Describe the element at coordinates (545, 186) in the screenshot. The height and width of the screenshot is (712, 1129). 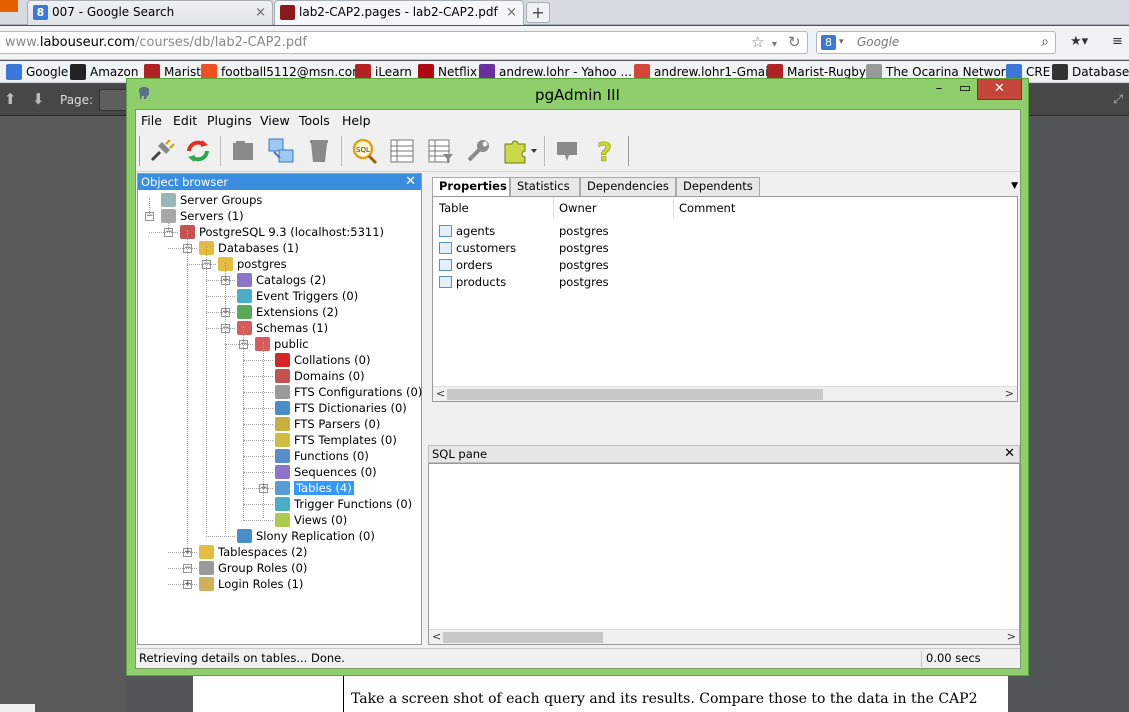
I see `tab-statistics: Statistics` at that location.